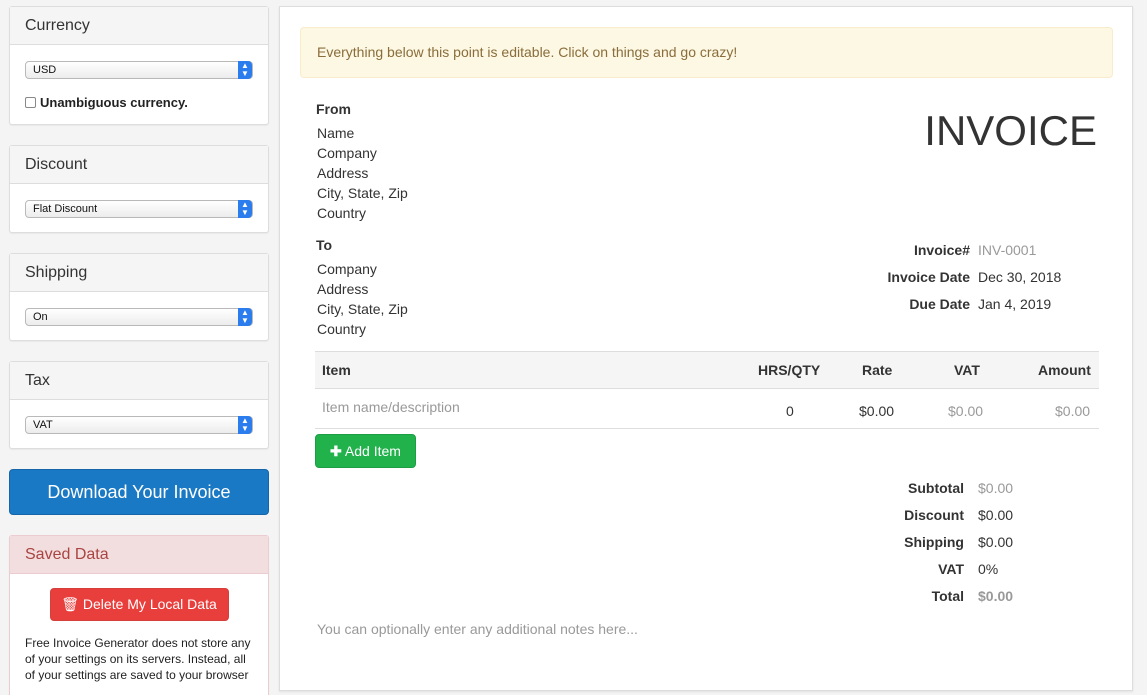 Image resolution: width=1147 pixels, height=695 pixels. Describe the element at coordinates (114, 102) in the screenshot. I see `unambiguous-currency-label: Unambiguous currency.` at that location.